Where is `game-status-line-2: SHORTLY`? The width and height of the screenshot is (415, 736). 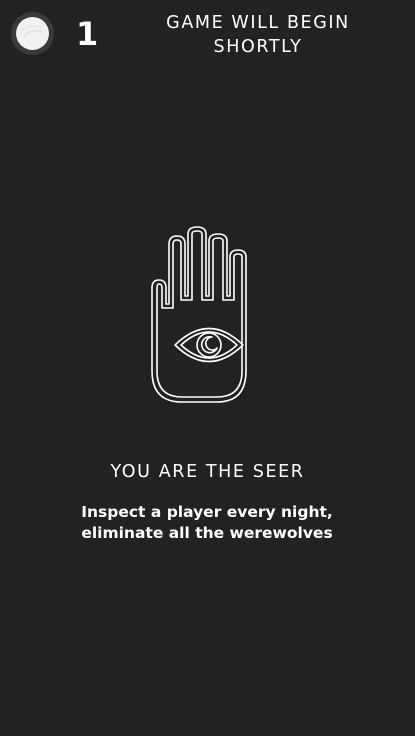 game-status-line-2: SHORTLY is located at coordinates (258, 47).